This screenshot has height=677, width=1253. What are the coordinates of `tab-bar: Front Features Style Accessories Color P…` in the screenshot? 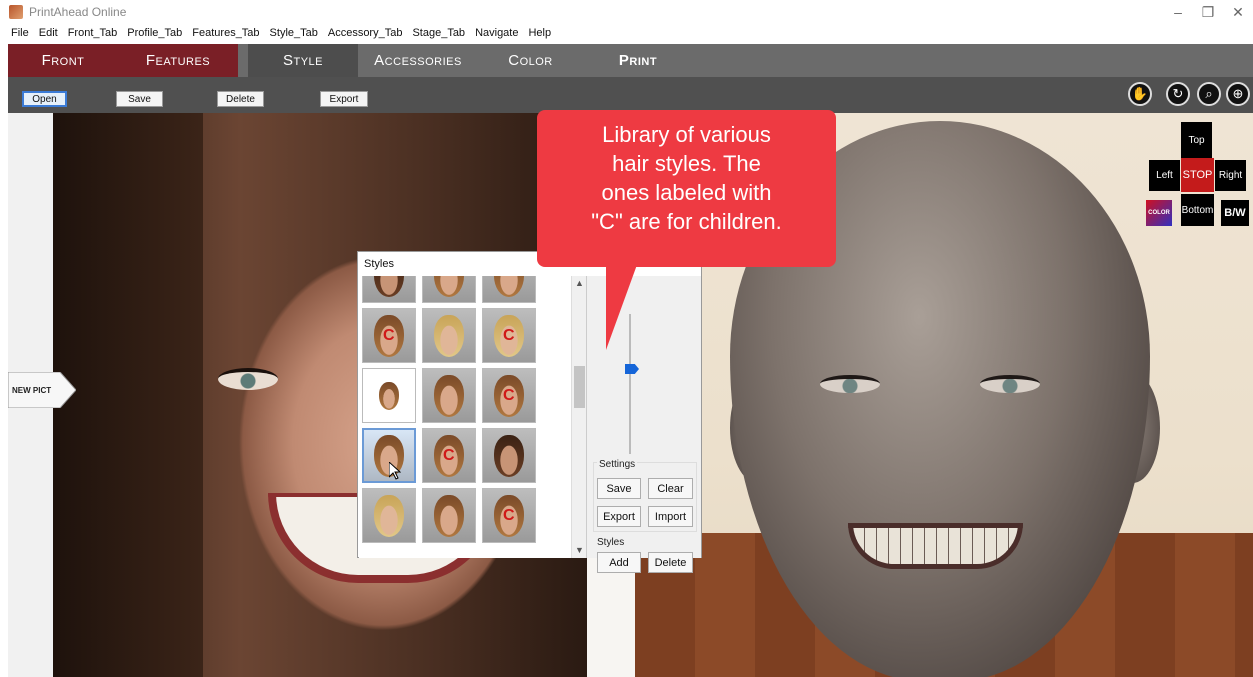 It's located at (630, 60).